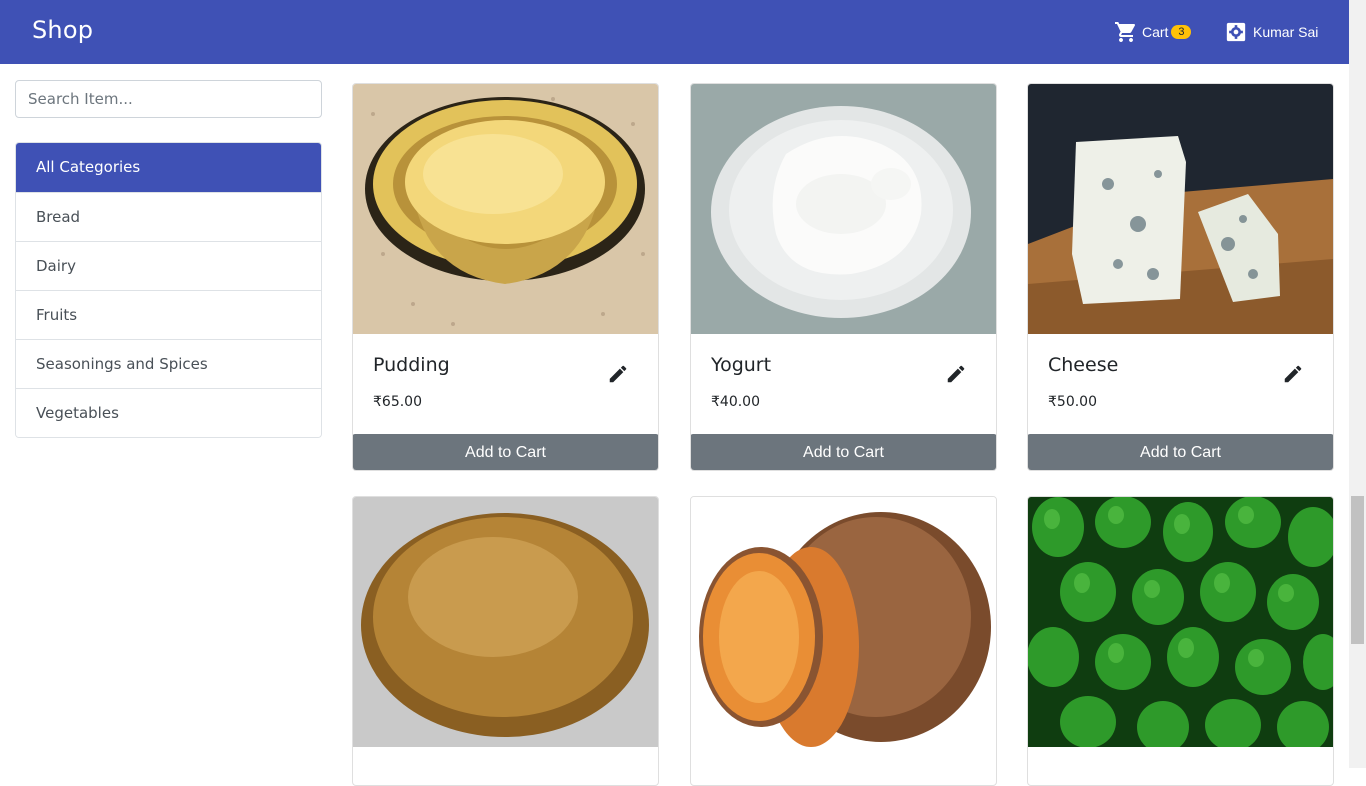 This screenshot has height=786, width=1366. What do you see at coordinates (168, 167) in the screenshot?
I see `category-item-all: All Categories` at bounding box center [168, 167].